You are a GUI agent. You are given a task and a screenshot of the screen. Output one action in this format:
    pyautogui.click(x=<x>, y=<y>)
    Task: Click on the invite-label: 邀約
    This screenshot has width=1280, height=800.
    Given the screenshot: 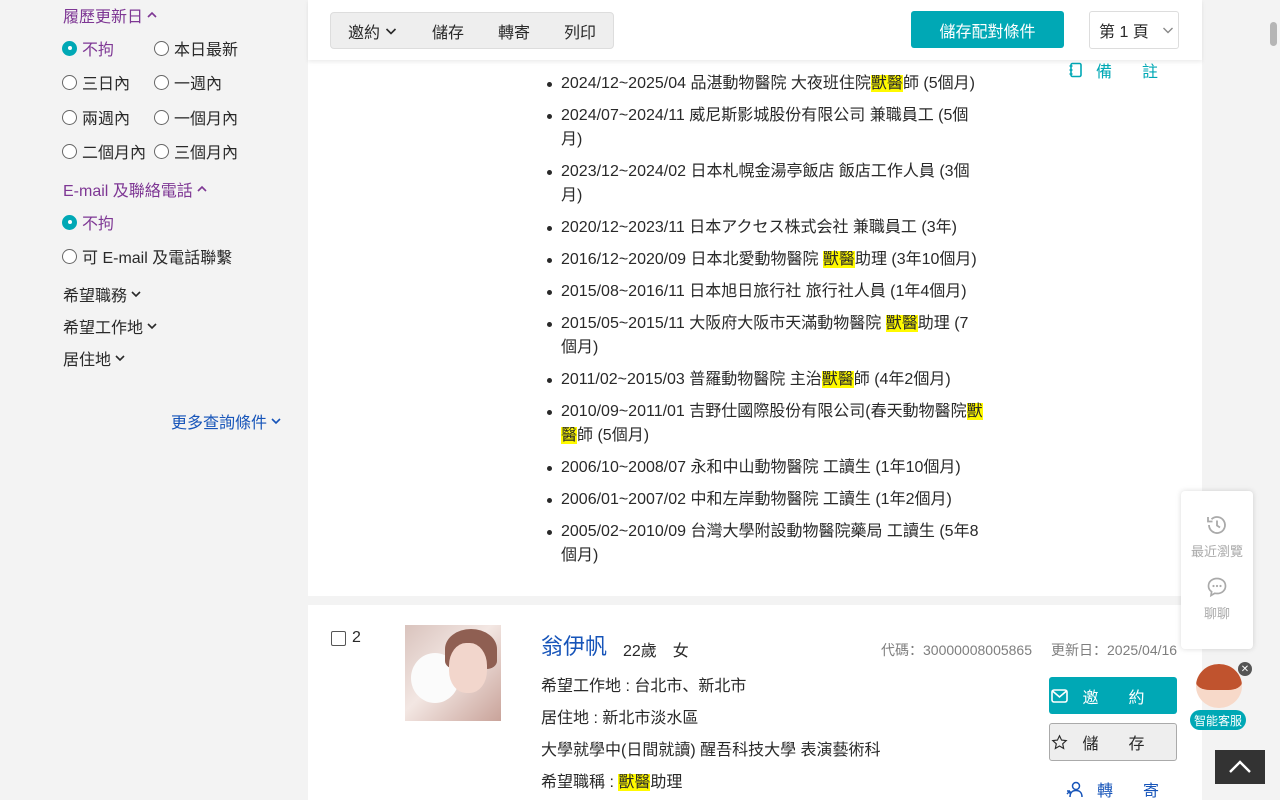 What is the action you would take?
    pyautogui.click(x=1128, y=698)
    